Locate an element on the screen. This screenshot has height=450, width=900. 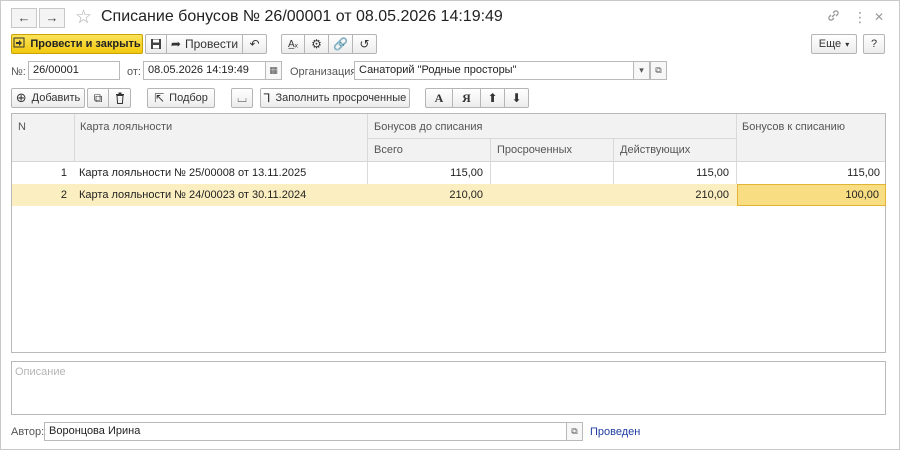
move-down-button: ⬇ is located at coordinates (517, 98).